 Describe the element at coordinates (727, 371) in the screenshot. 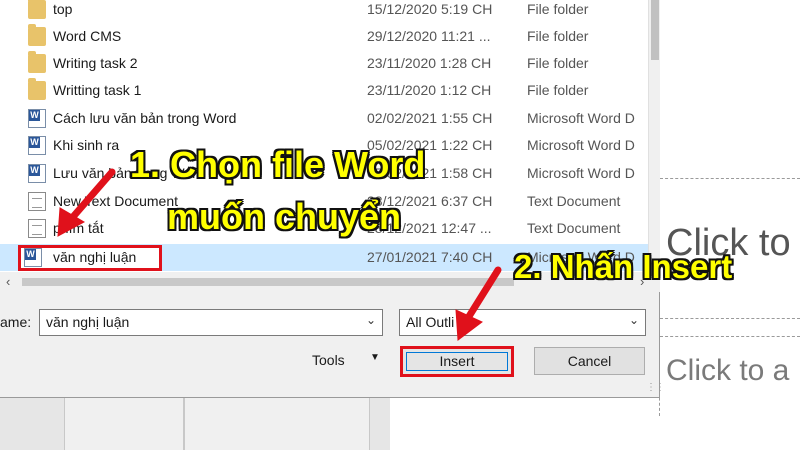

I see `content-placeholder: Click to a` at that location.